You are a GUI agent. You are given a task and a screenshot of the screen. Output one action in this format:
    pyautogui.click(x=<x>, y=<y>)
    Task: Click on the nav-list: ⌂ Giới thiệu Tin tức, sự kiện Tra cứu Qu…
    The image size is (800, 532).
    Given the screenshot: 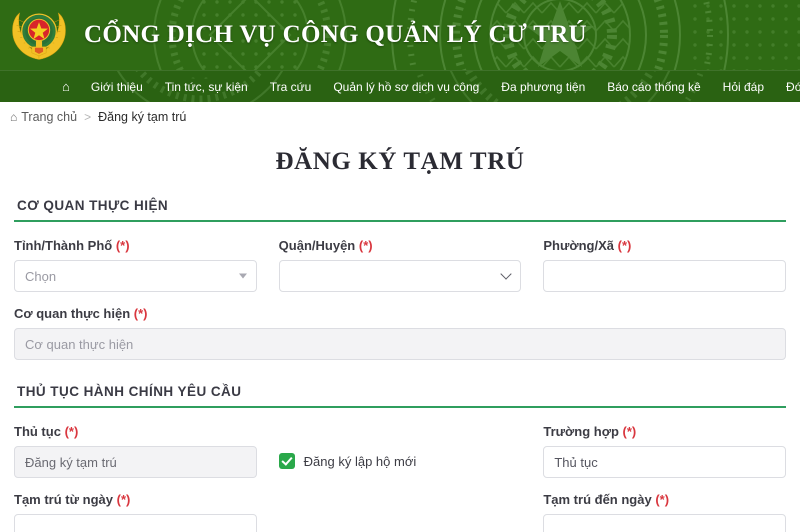 What is the action you would take?
    pyautogui.click(x=400, y=86)
    